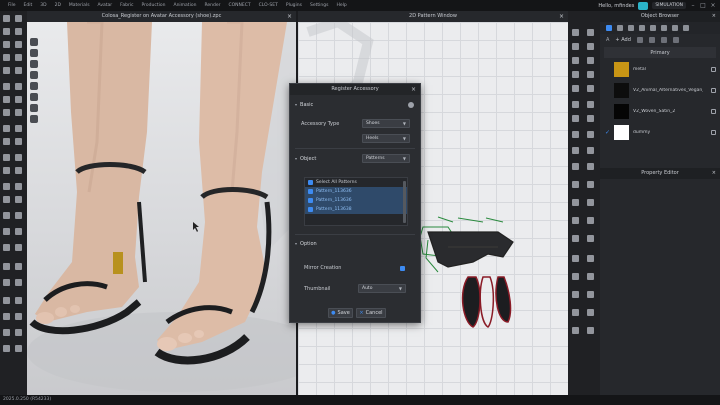 This screenshot has width=720, height=405. Describe the element at coordinates (58, 5) in the screenshot. I see `menu-2d: 2D` at that location.